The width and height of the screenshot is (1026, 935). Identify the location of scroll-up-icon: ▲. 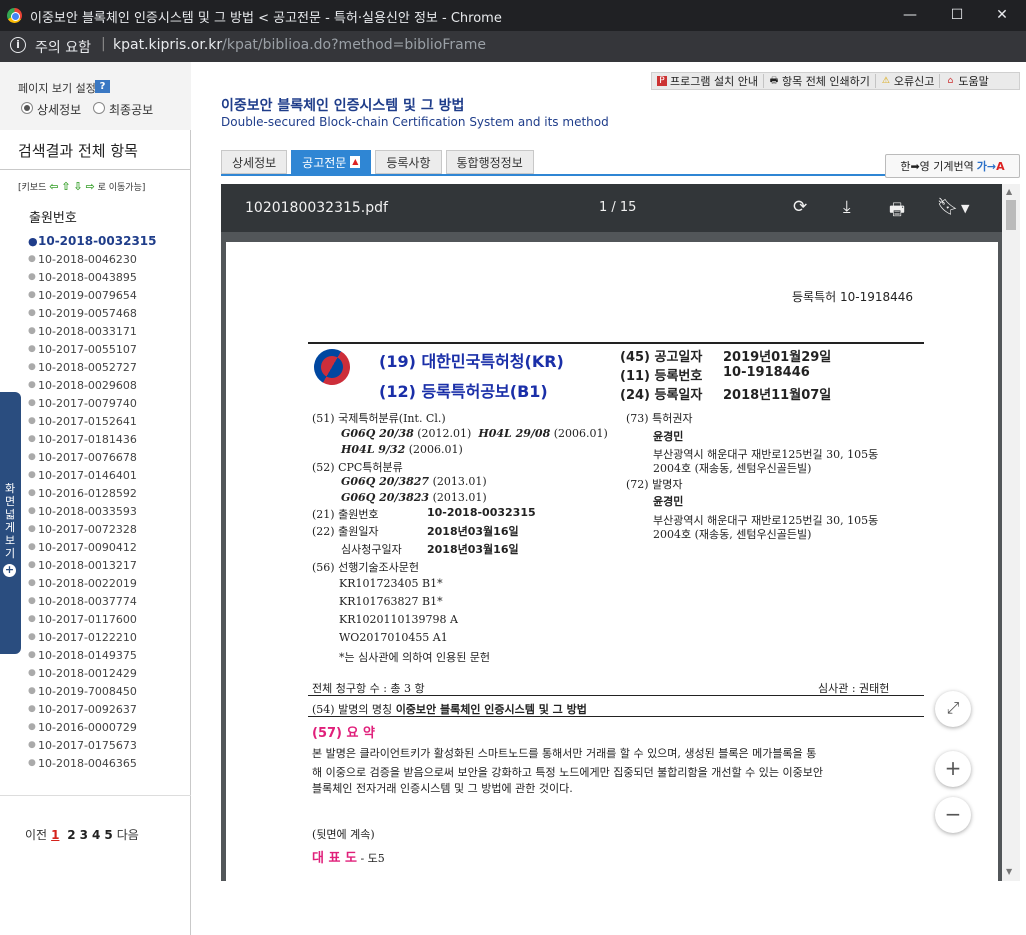
(1009, 191).